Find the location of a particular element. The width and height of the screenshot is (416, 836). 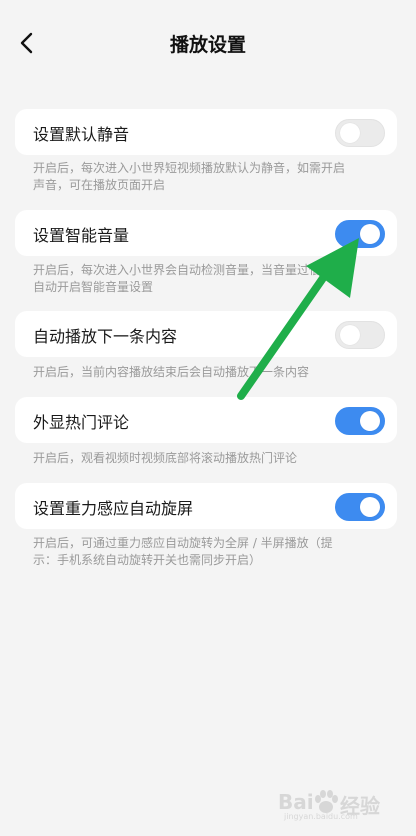

description-line: 声音，可在播放页面开启 is located at coordinates (99, 185).